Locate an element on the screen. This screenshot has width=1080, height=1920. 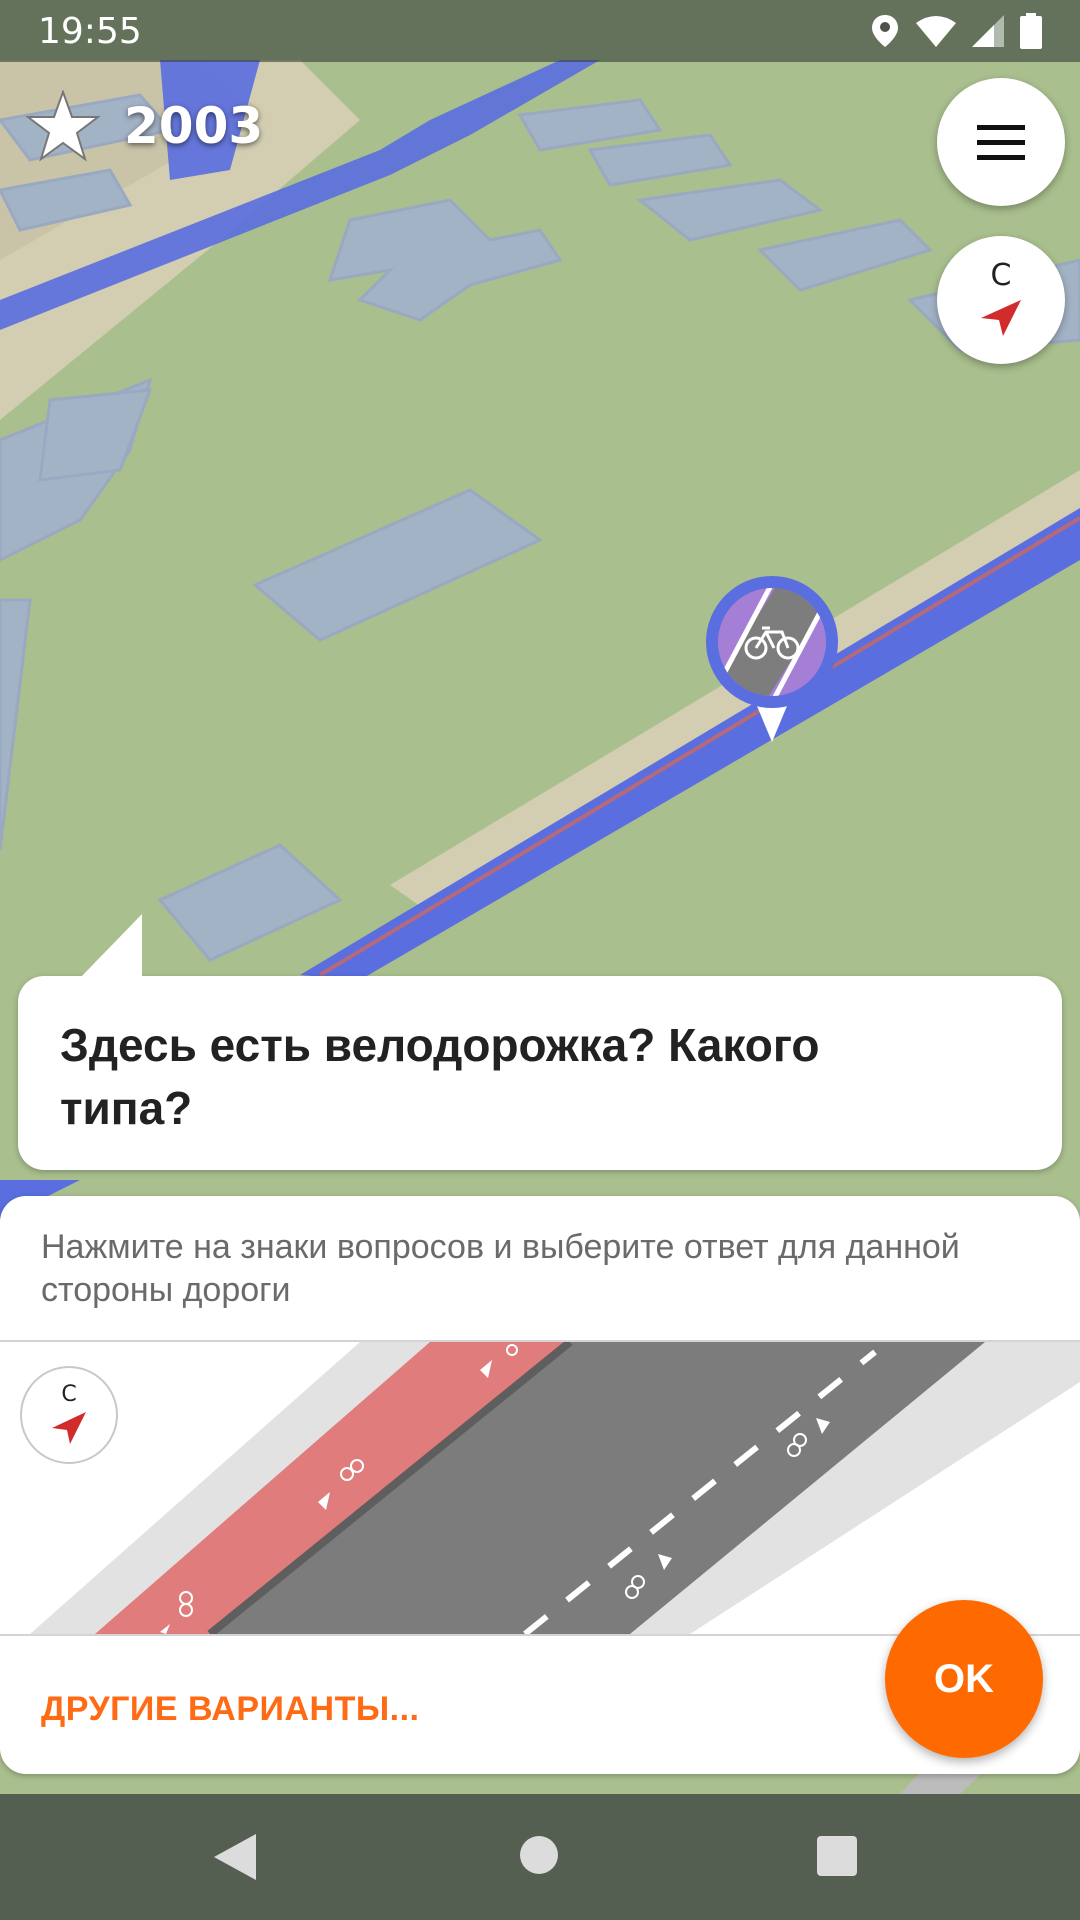
compass-button: С is located at coordinates (1001, 300).